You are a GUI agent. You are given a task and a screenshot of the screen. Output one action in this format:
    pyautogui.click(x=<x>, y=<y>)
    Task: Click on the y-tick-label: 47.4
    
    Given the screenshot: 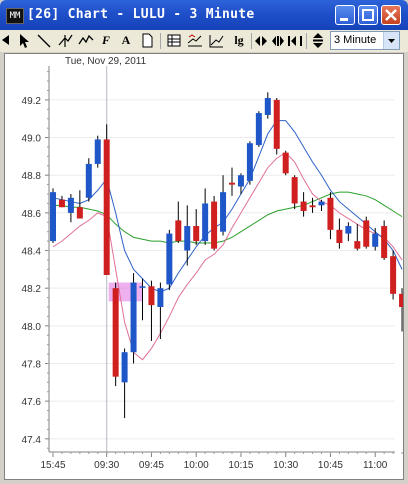 What is the action you would take?
    pyautogui.click(x=32, y=440)
    